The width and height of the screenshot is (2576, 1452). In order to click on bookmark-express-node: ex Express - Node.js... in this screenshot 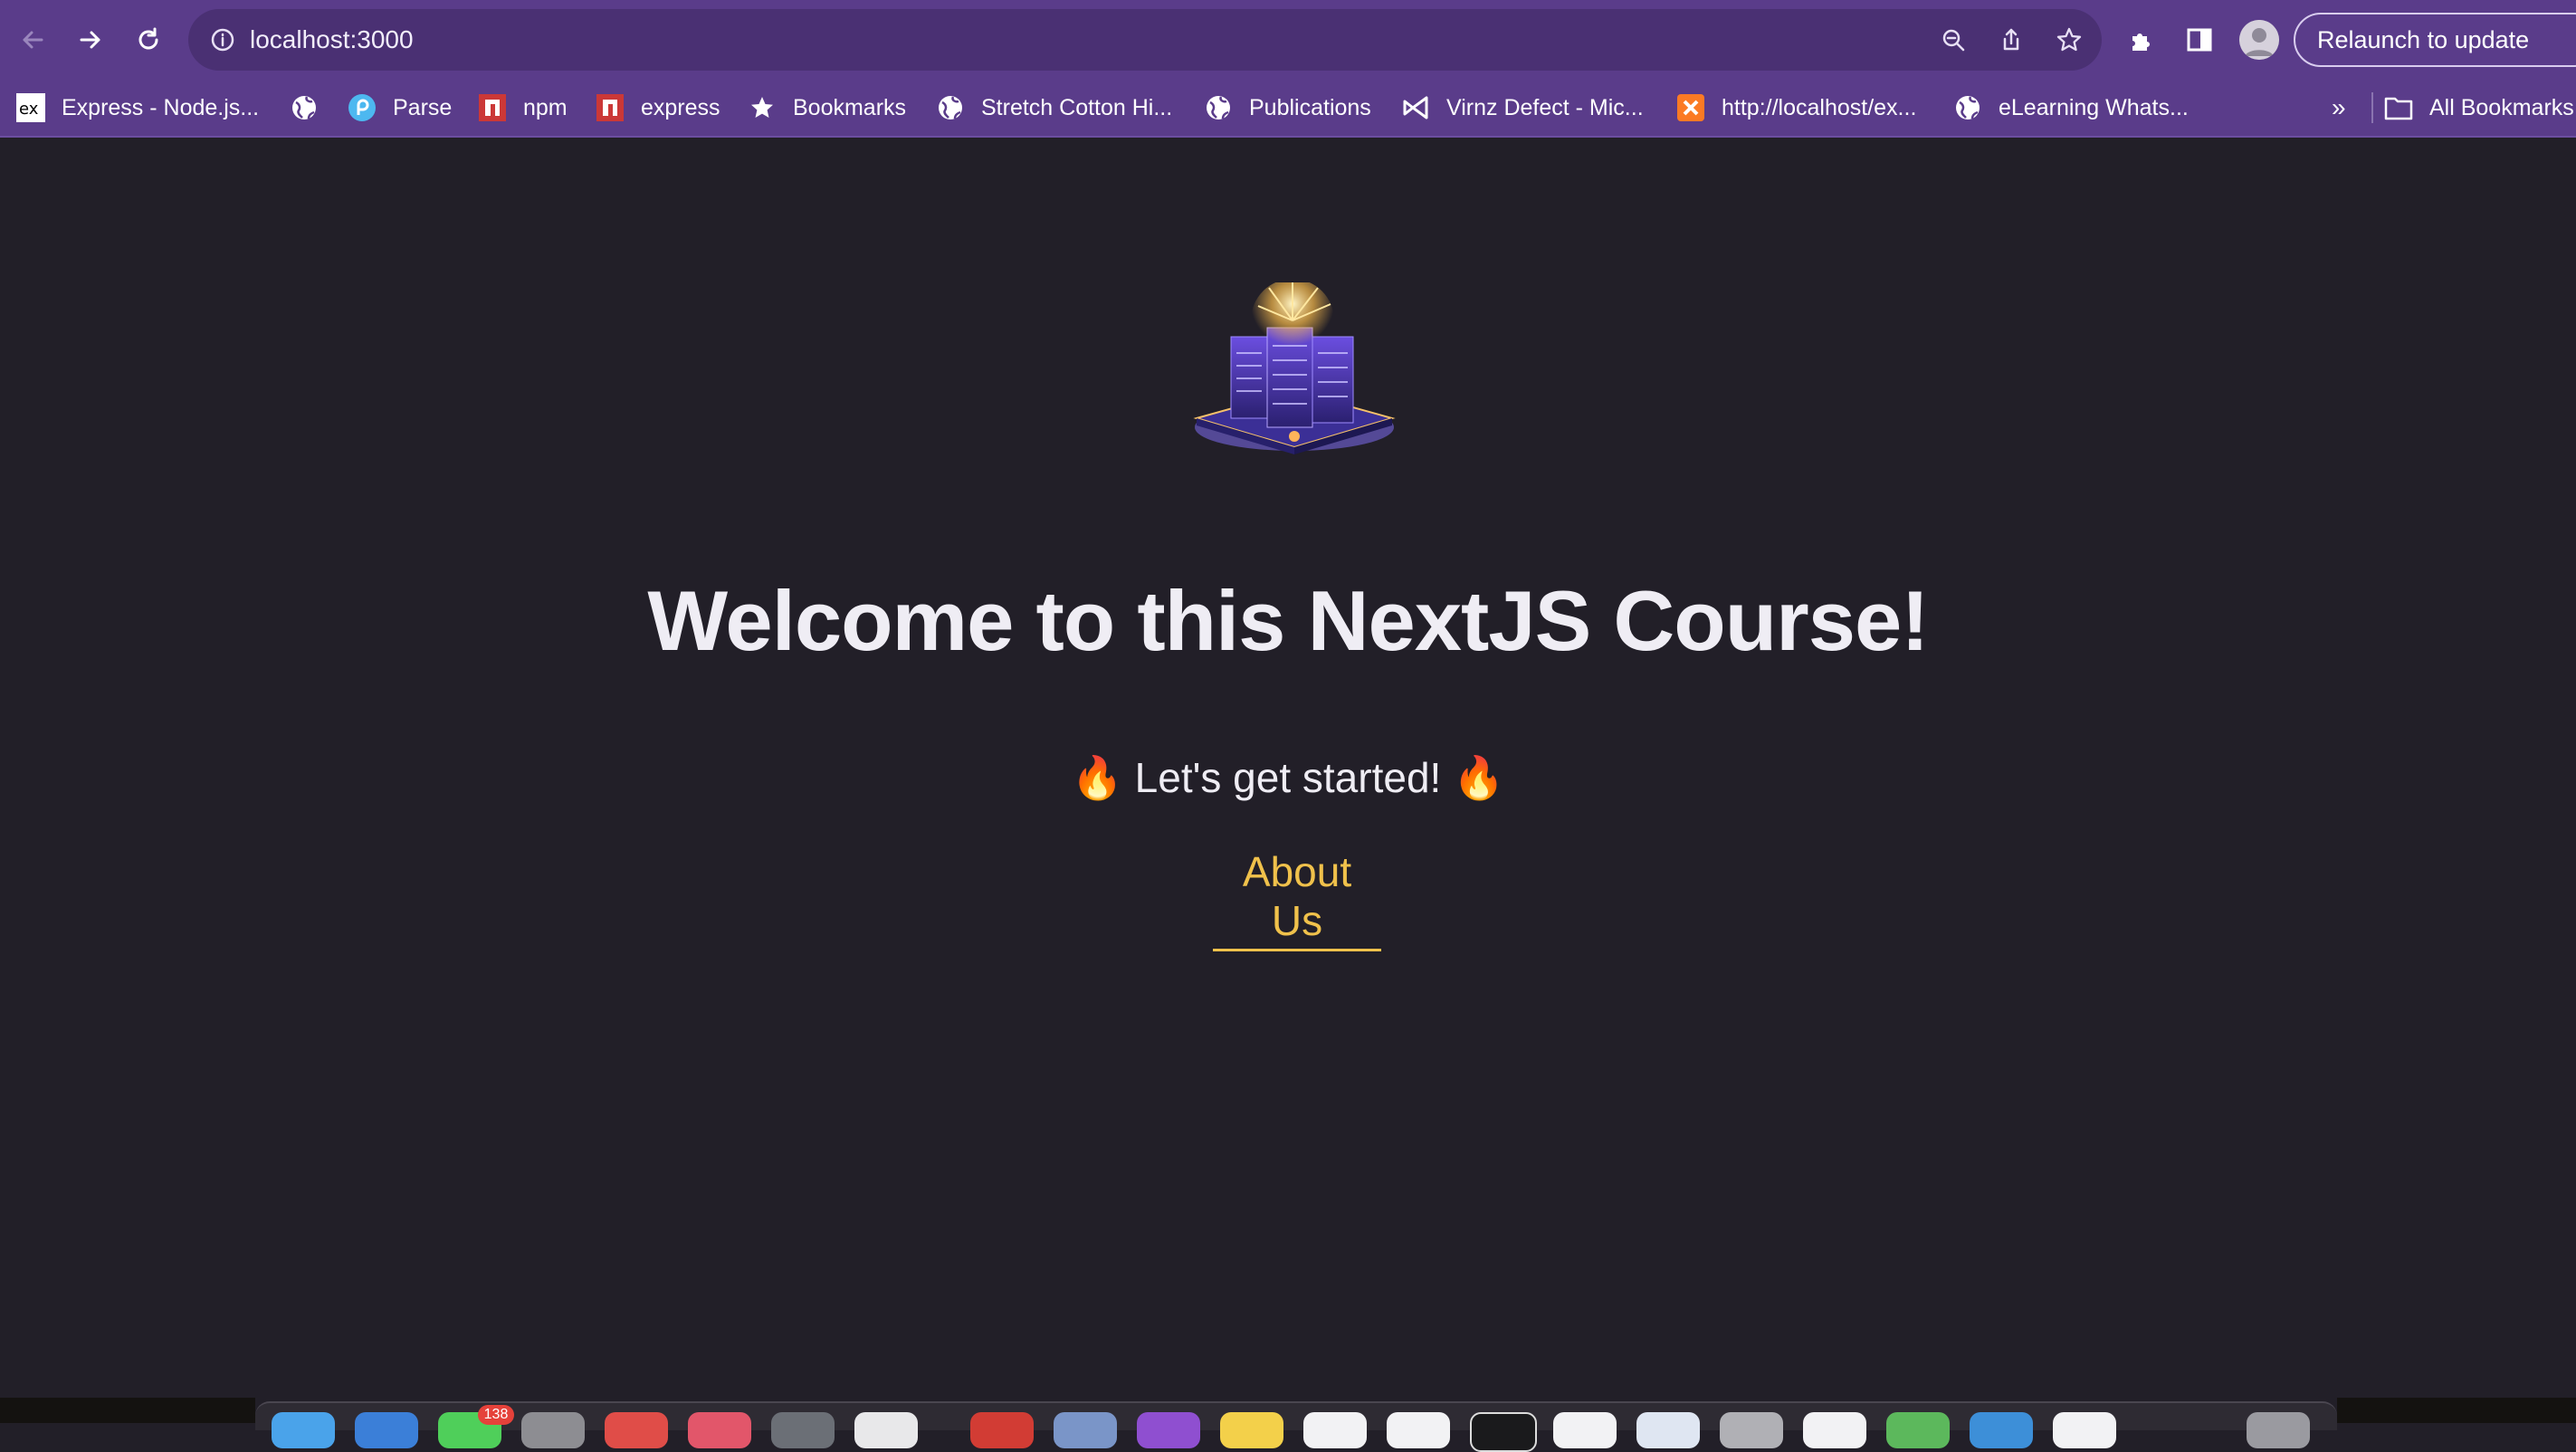, I will do `click(138, 108)`.